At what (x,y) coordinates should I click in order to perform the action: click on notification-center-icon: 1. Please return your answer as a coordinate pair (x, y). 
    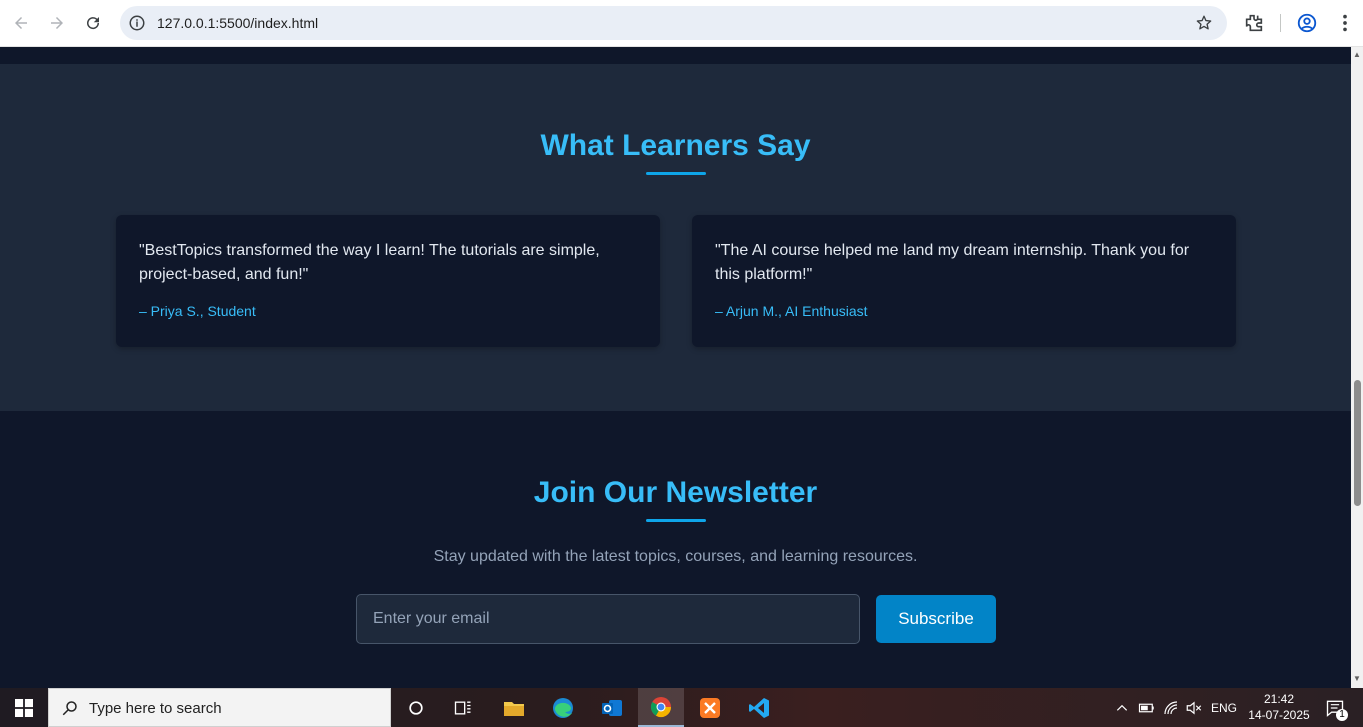
    Looking at the image, I should click on (1335, 707).